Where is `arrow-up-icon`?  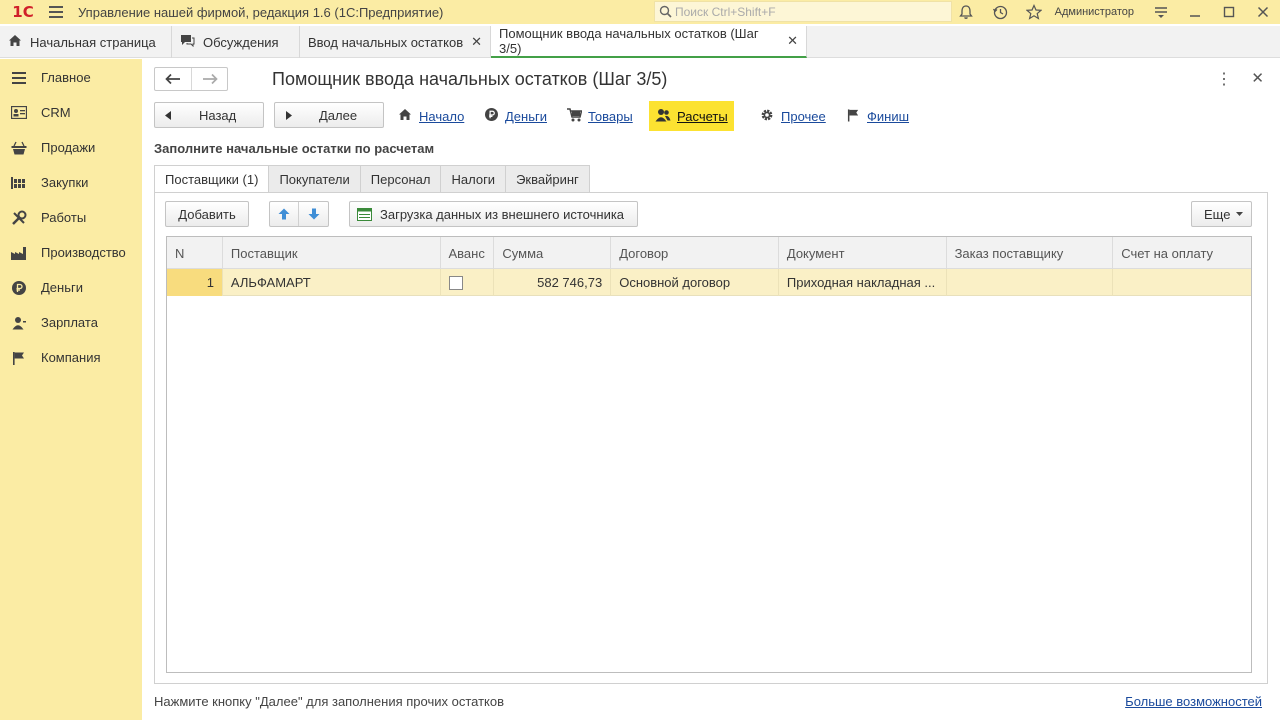
arrow-up-icon is located at coordinates (284, 214).